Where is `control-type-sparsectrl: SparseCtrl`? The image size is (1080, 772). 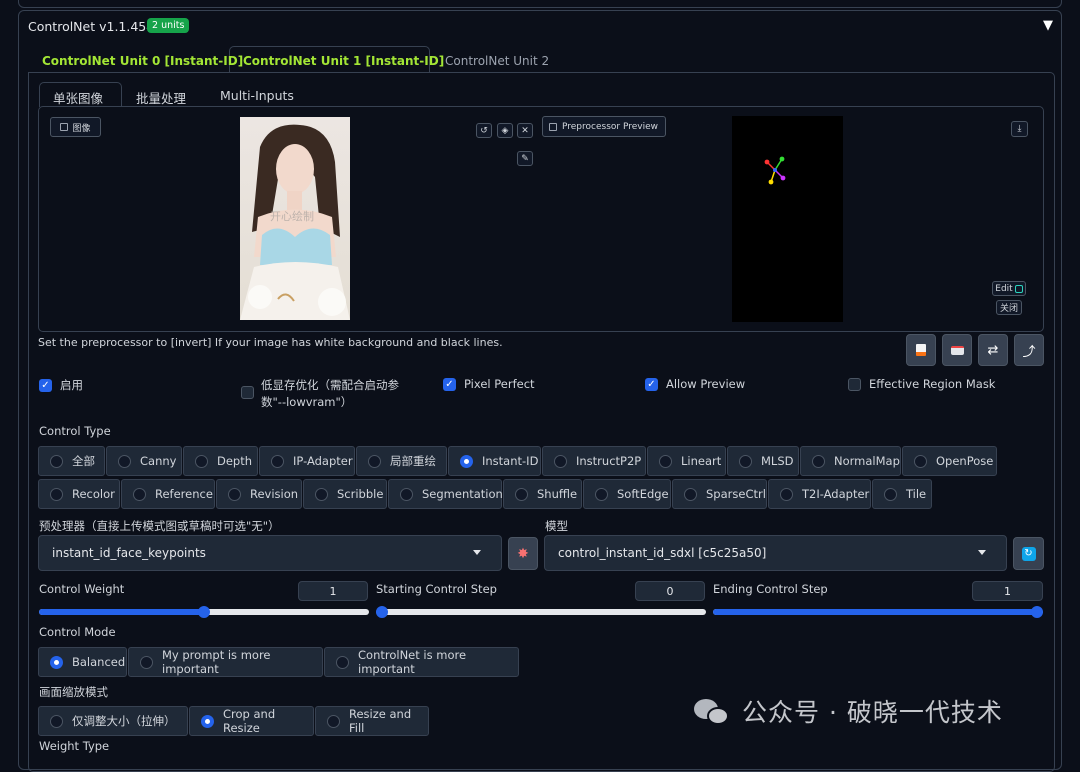 control-type-sparsectrl: SparseCtrl is located at coordinates (719, 494).